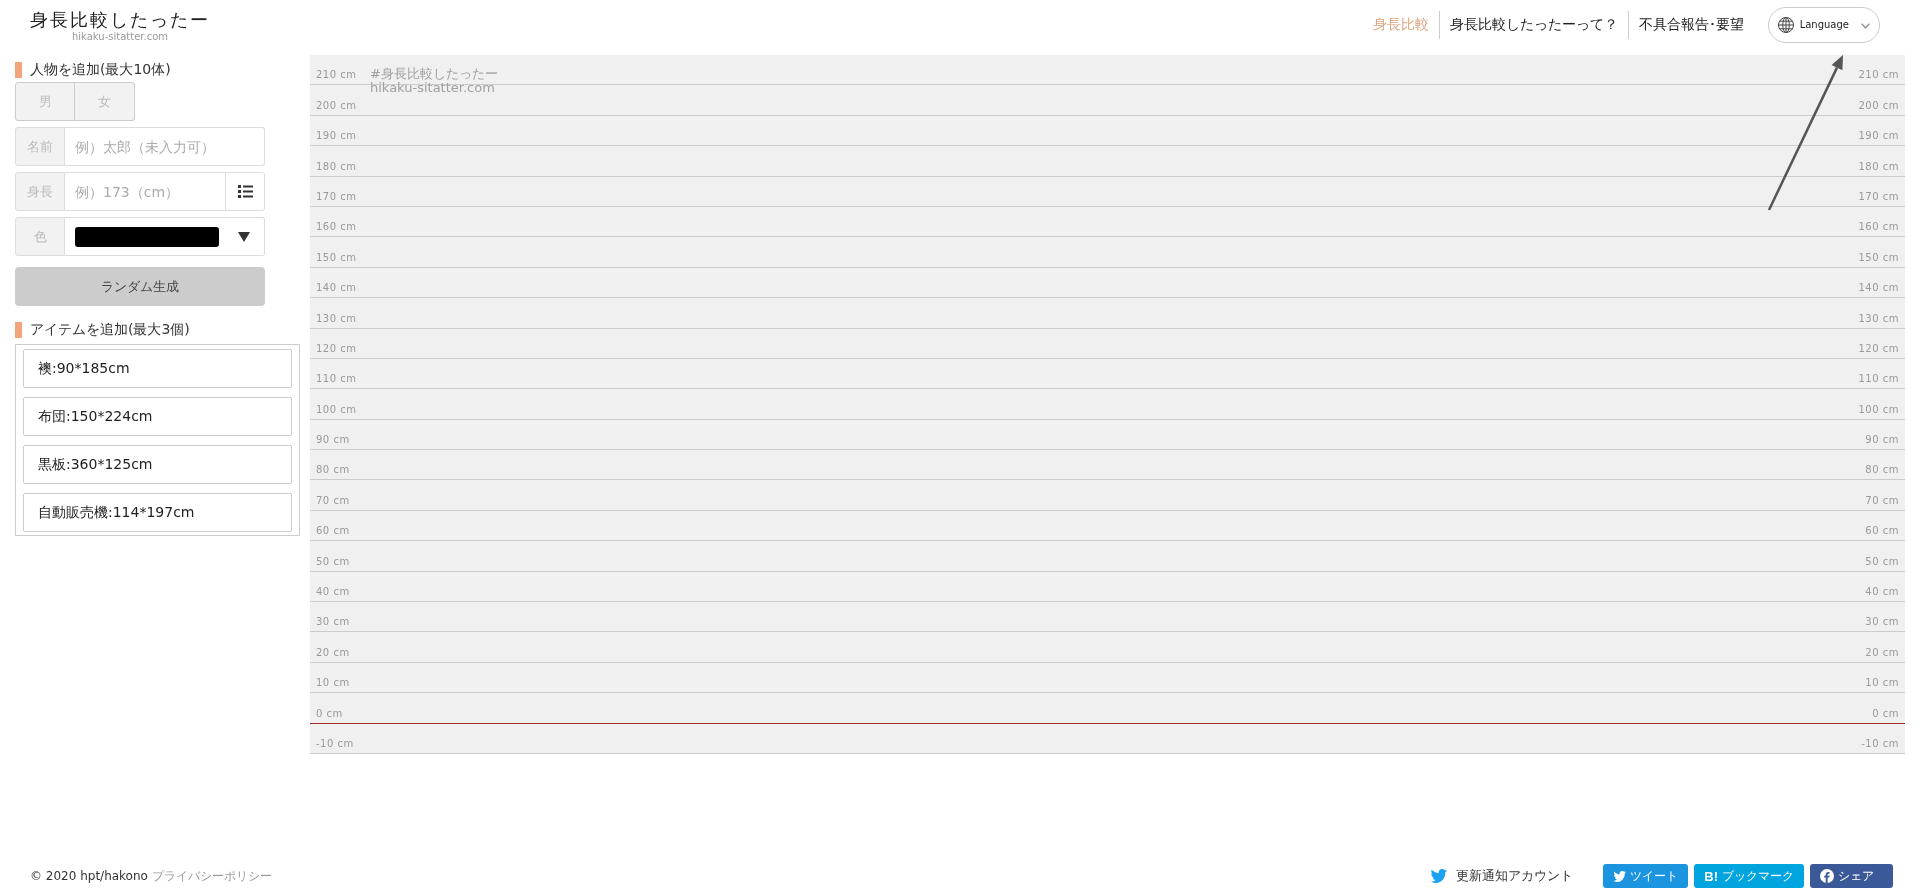  What do you see at coordinates (120, 37) in the screenshot?
I see `site-url-text: hikaku-sitatter.com` at bounding box center [120, 37].